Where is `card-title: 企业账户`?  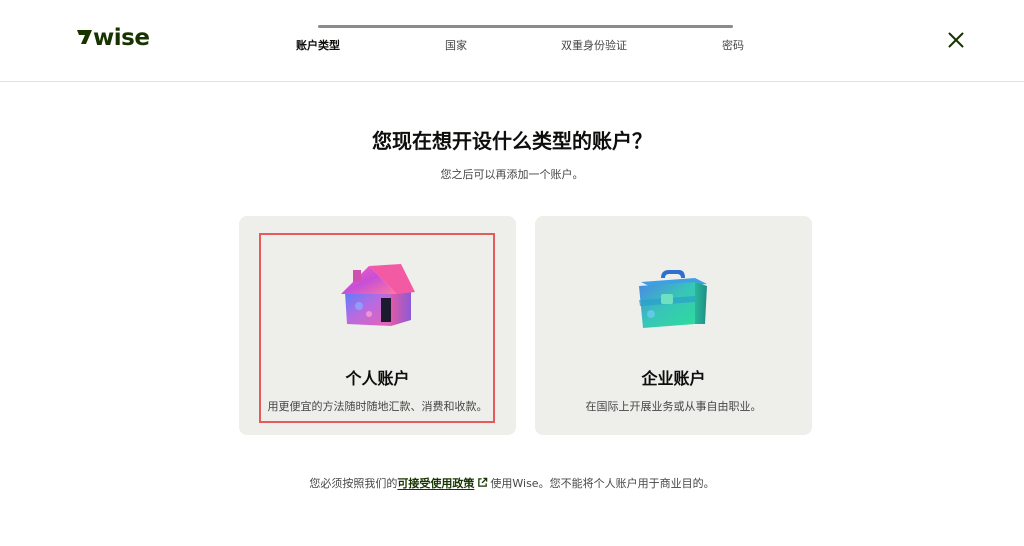
card-title: 企业账户 is located at coordinates (673, 378).